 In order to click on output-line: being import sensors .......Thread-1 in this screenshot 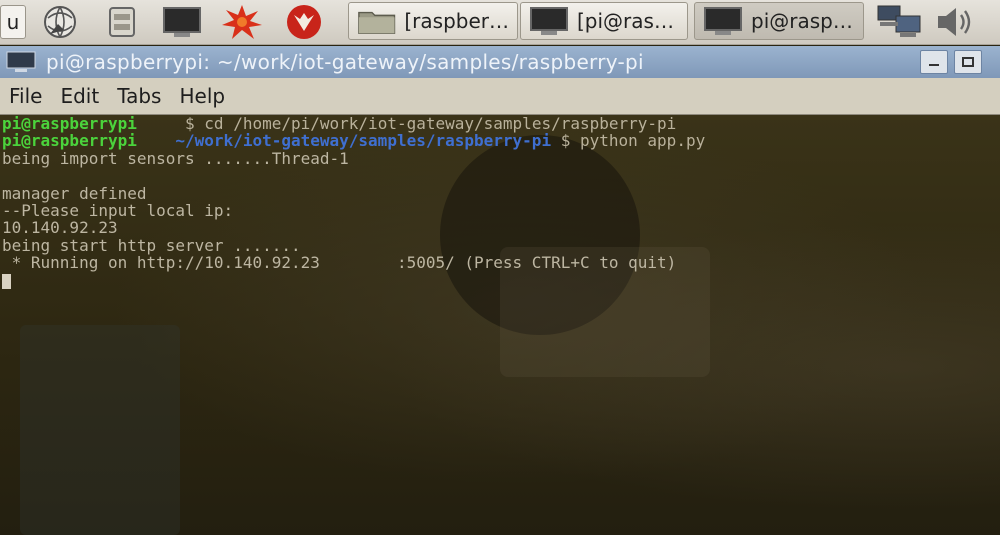, I will do `click(175, 158)`.